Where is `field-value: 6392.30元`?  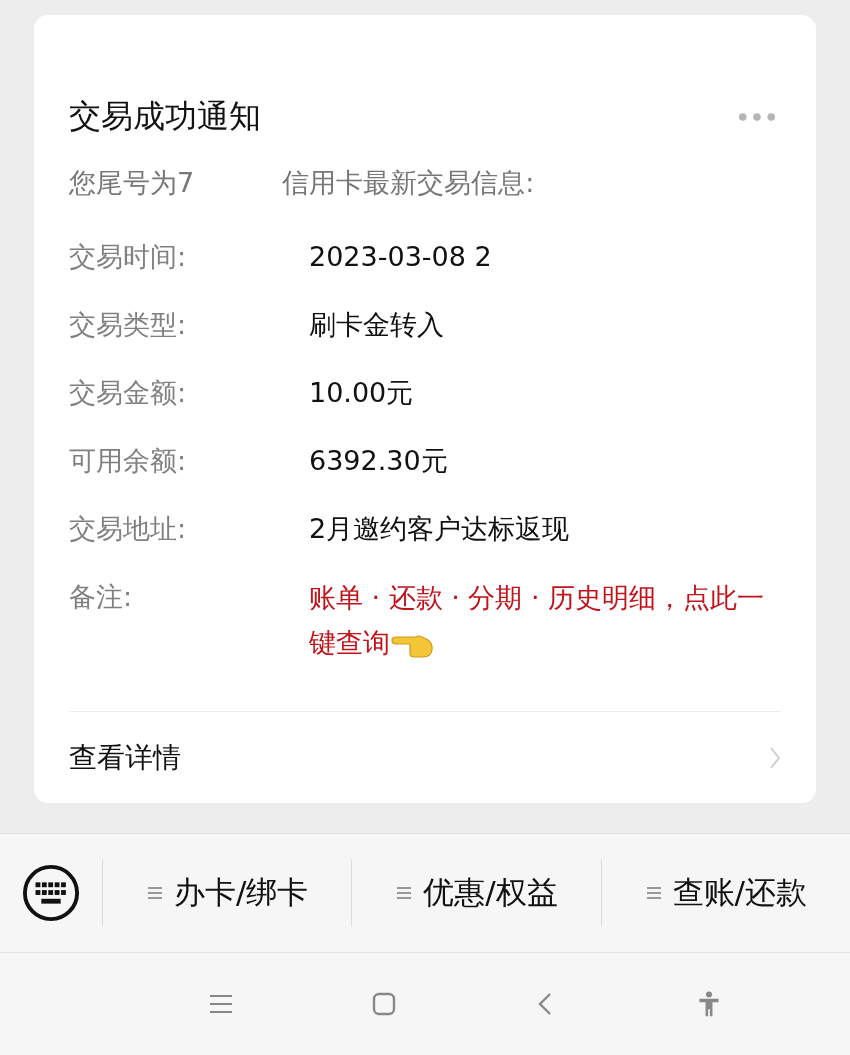
field-value: 6392.30元 is located at coordinates (378, 461).